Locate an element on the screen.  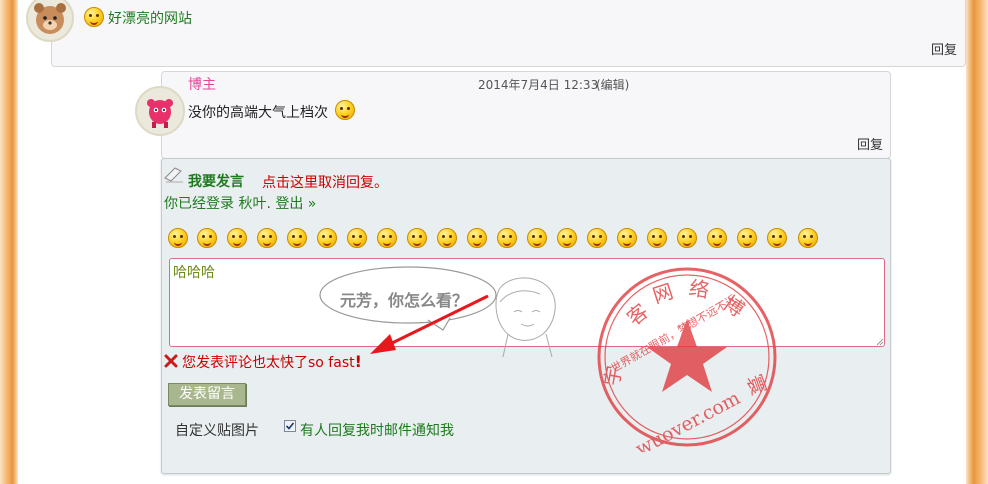
confused-icon is located at coordinates (357, 238).